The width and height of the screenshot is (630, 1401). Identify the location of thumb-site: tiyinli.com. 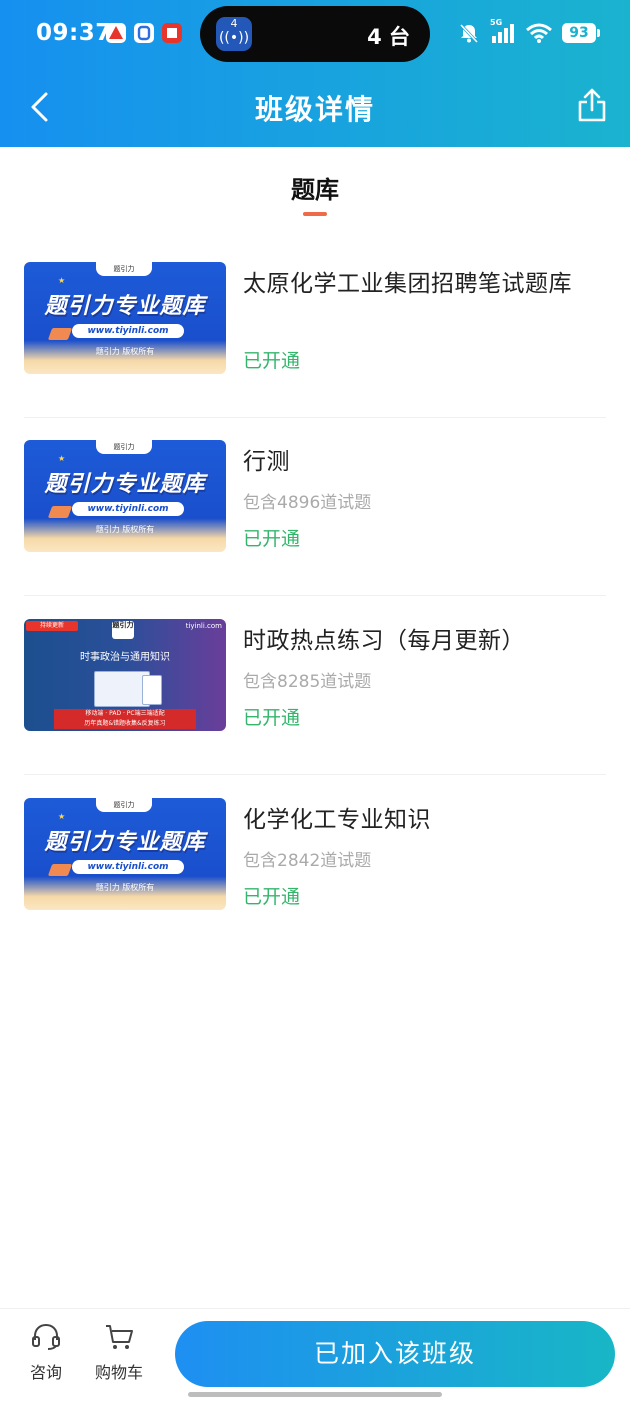
(203, 626).